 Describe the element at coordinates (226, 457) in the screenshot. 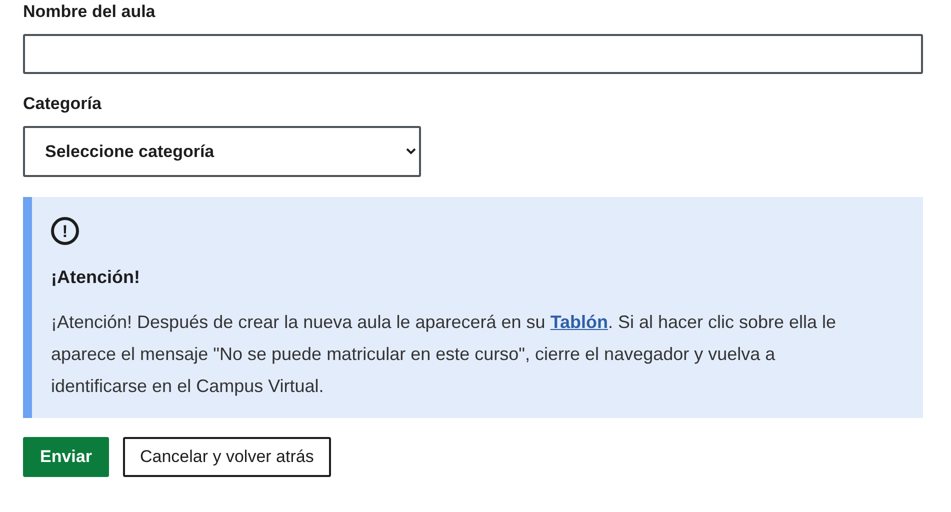

I see `cancel-button: Cancelar y volver atrás` at that location.